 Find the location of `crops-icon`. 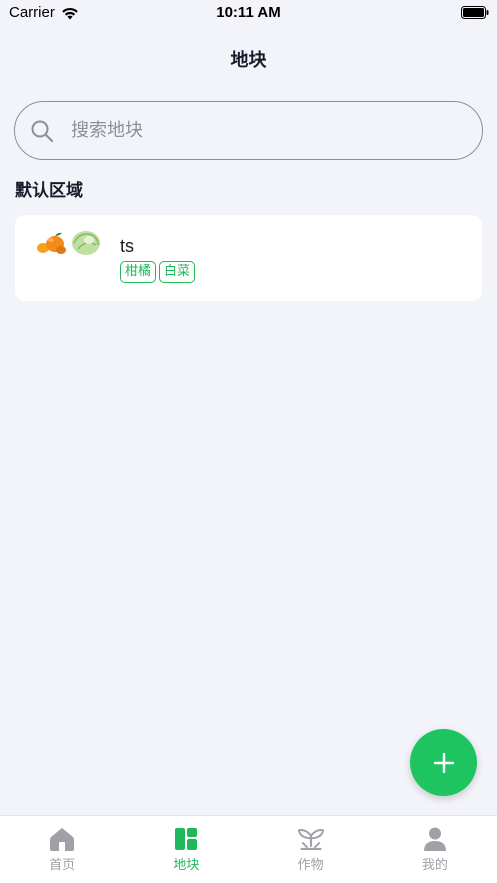

crops-icon is located at coordinates (310, 840).